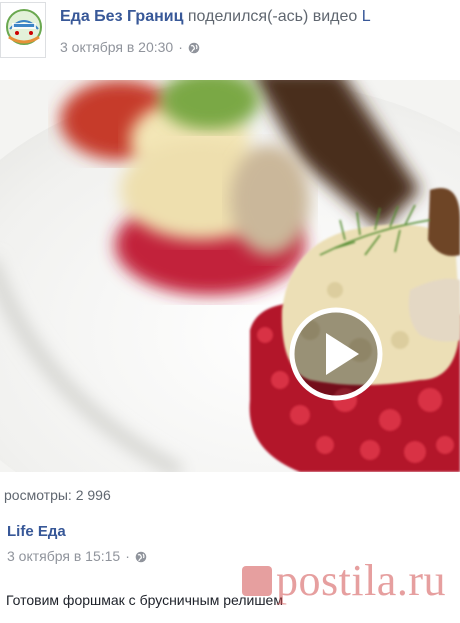  What do you see at coordinates (366, 16) in the screenshot?
I see `shared-video-link: L` at bounding box center [366, 16].